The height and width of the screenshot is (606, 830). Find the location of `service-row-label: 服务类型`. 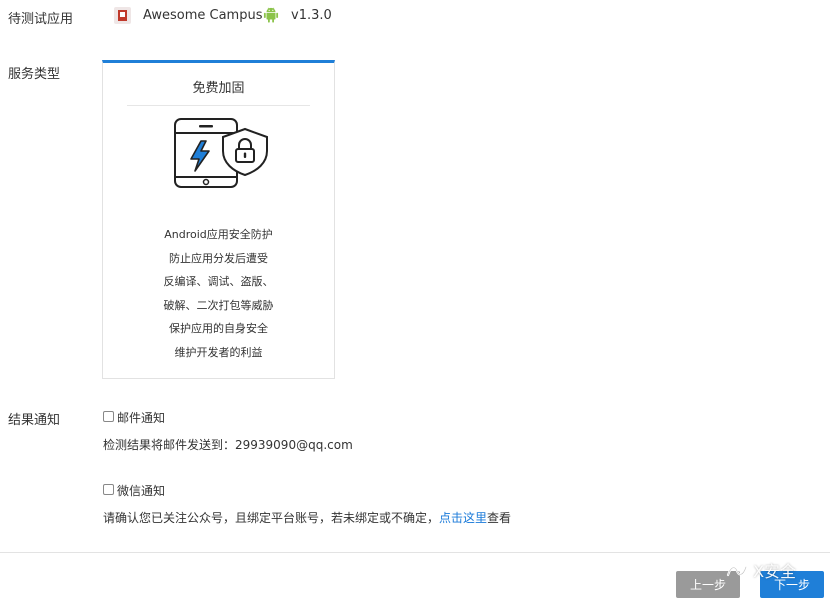

service-row-label: 服务类型 is located at coordinates (34, 74).